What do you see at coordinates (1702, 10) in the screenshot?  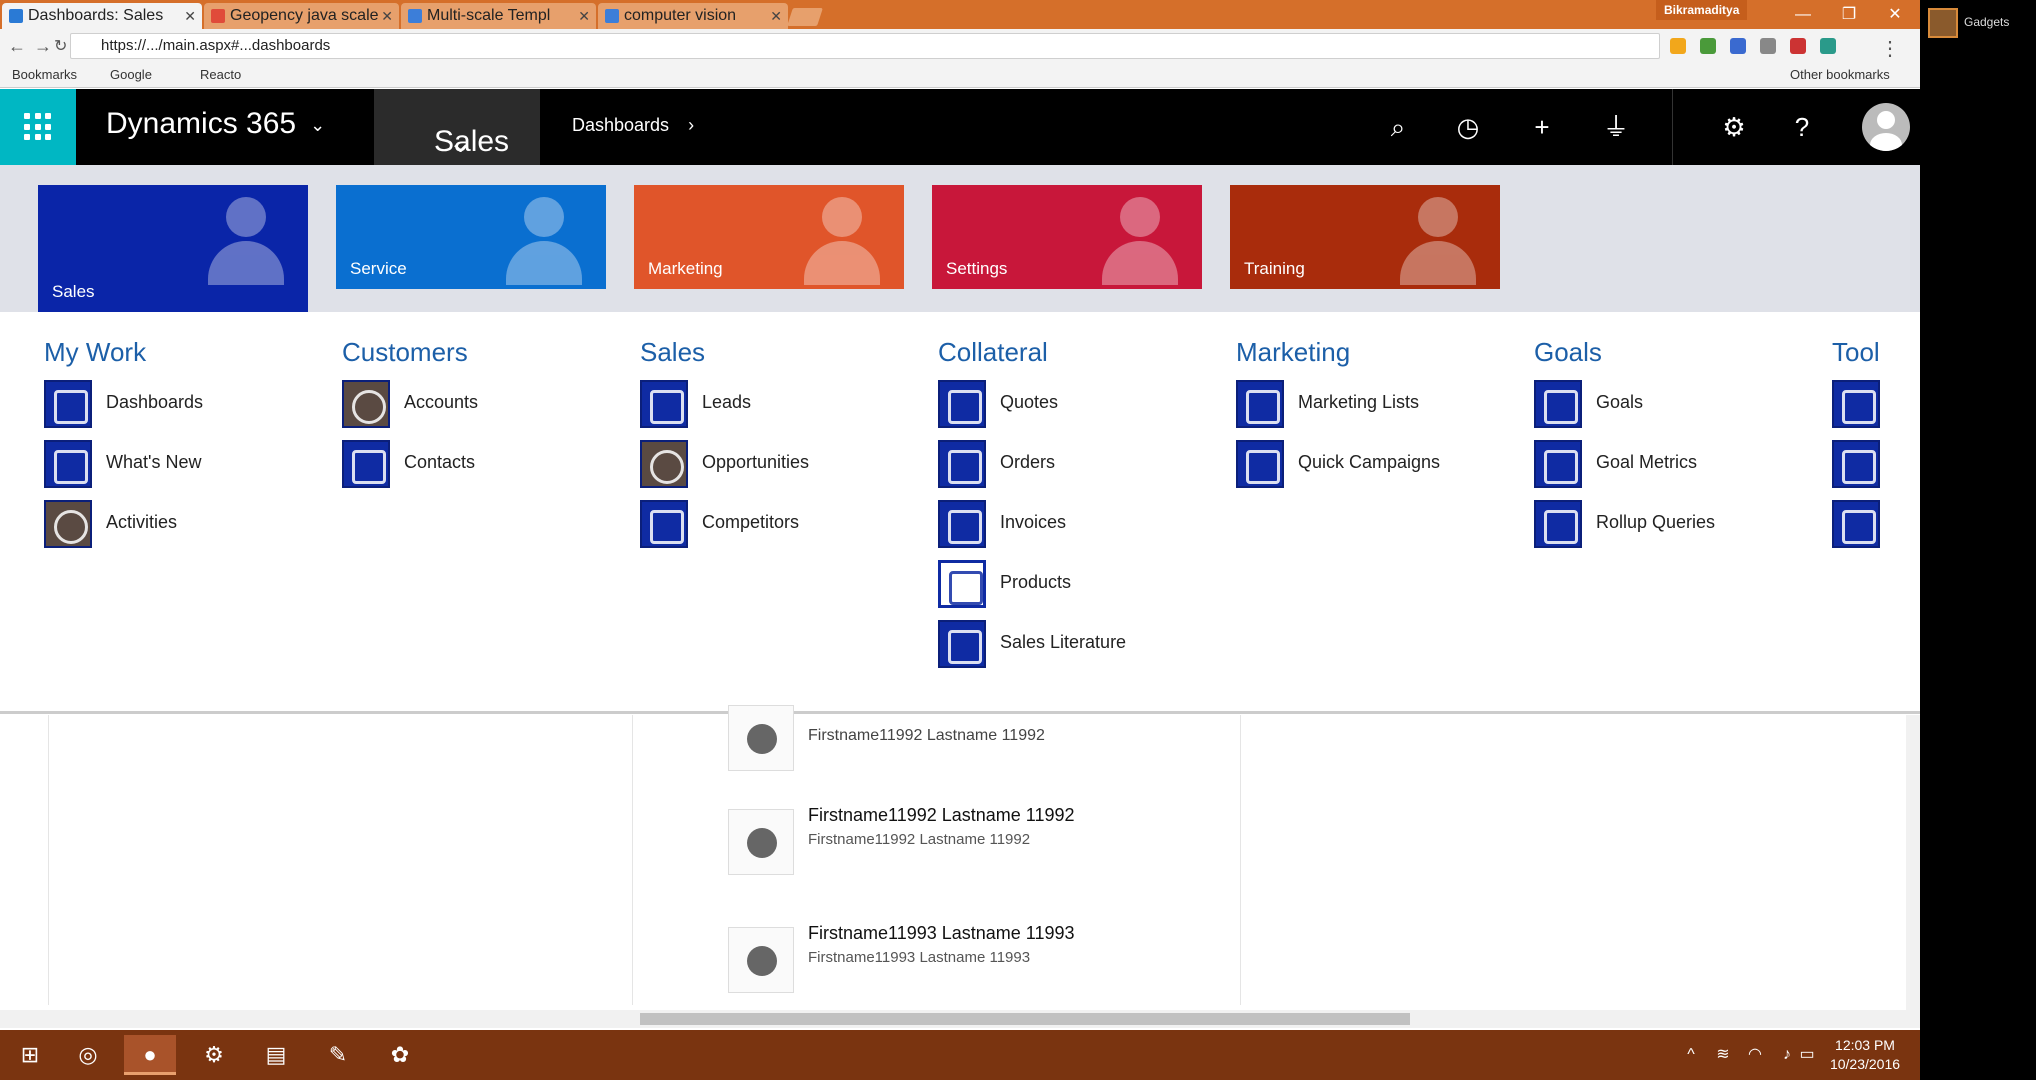 I see `profile-name: Bikramaditya` at bounding box center [1702, 10].